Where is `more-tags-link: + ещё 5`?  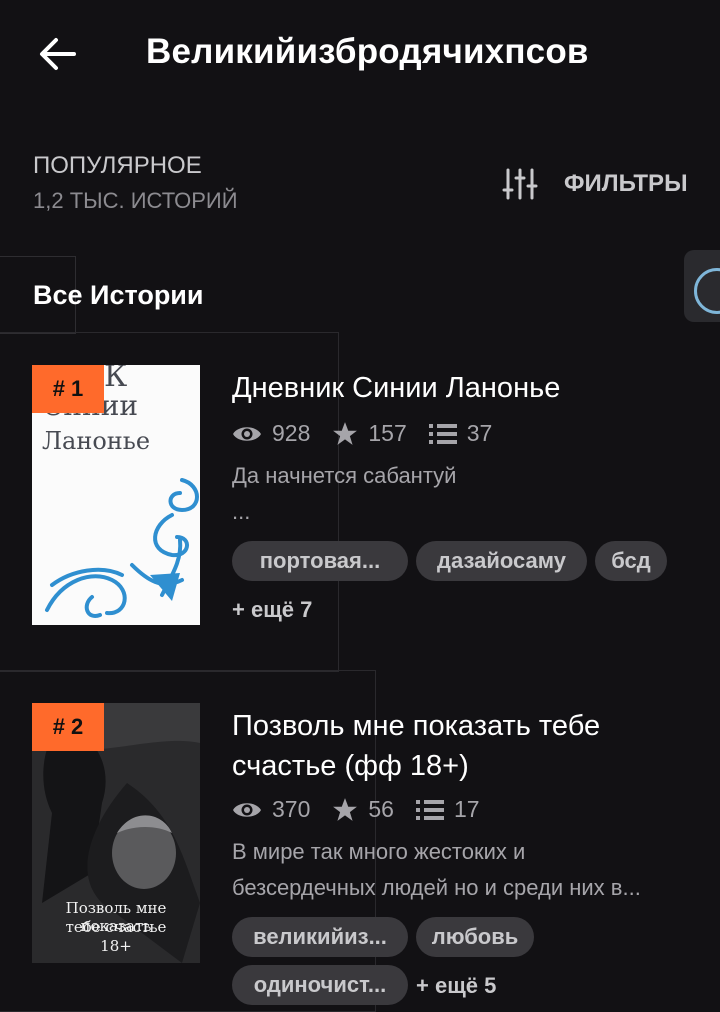 more-tags-link: + ещё 5 is located at coordinates (456, 986).